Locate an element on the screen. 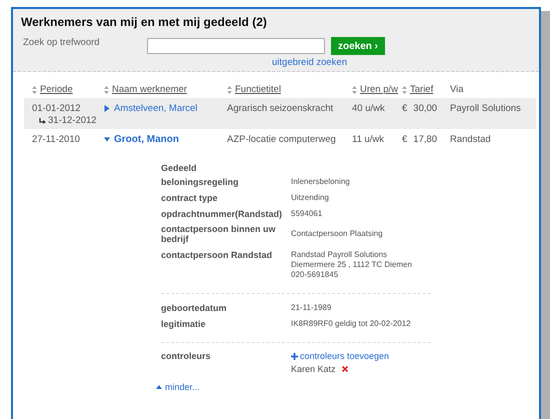 This screenshot has height=419, width=550. controller-name: Karen Katz is located at coordinates (313, 369).